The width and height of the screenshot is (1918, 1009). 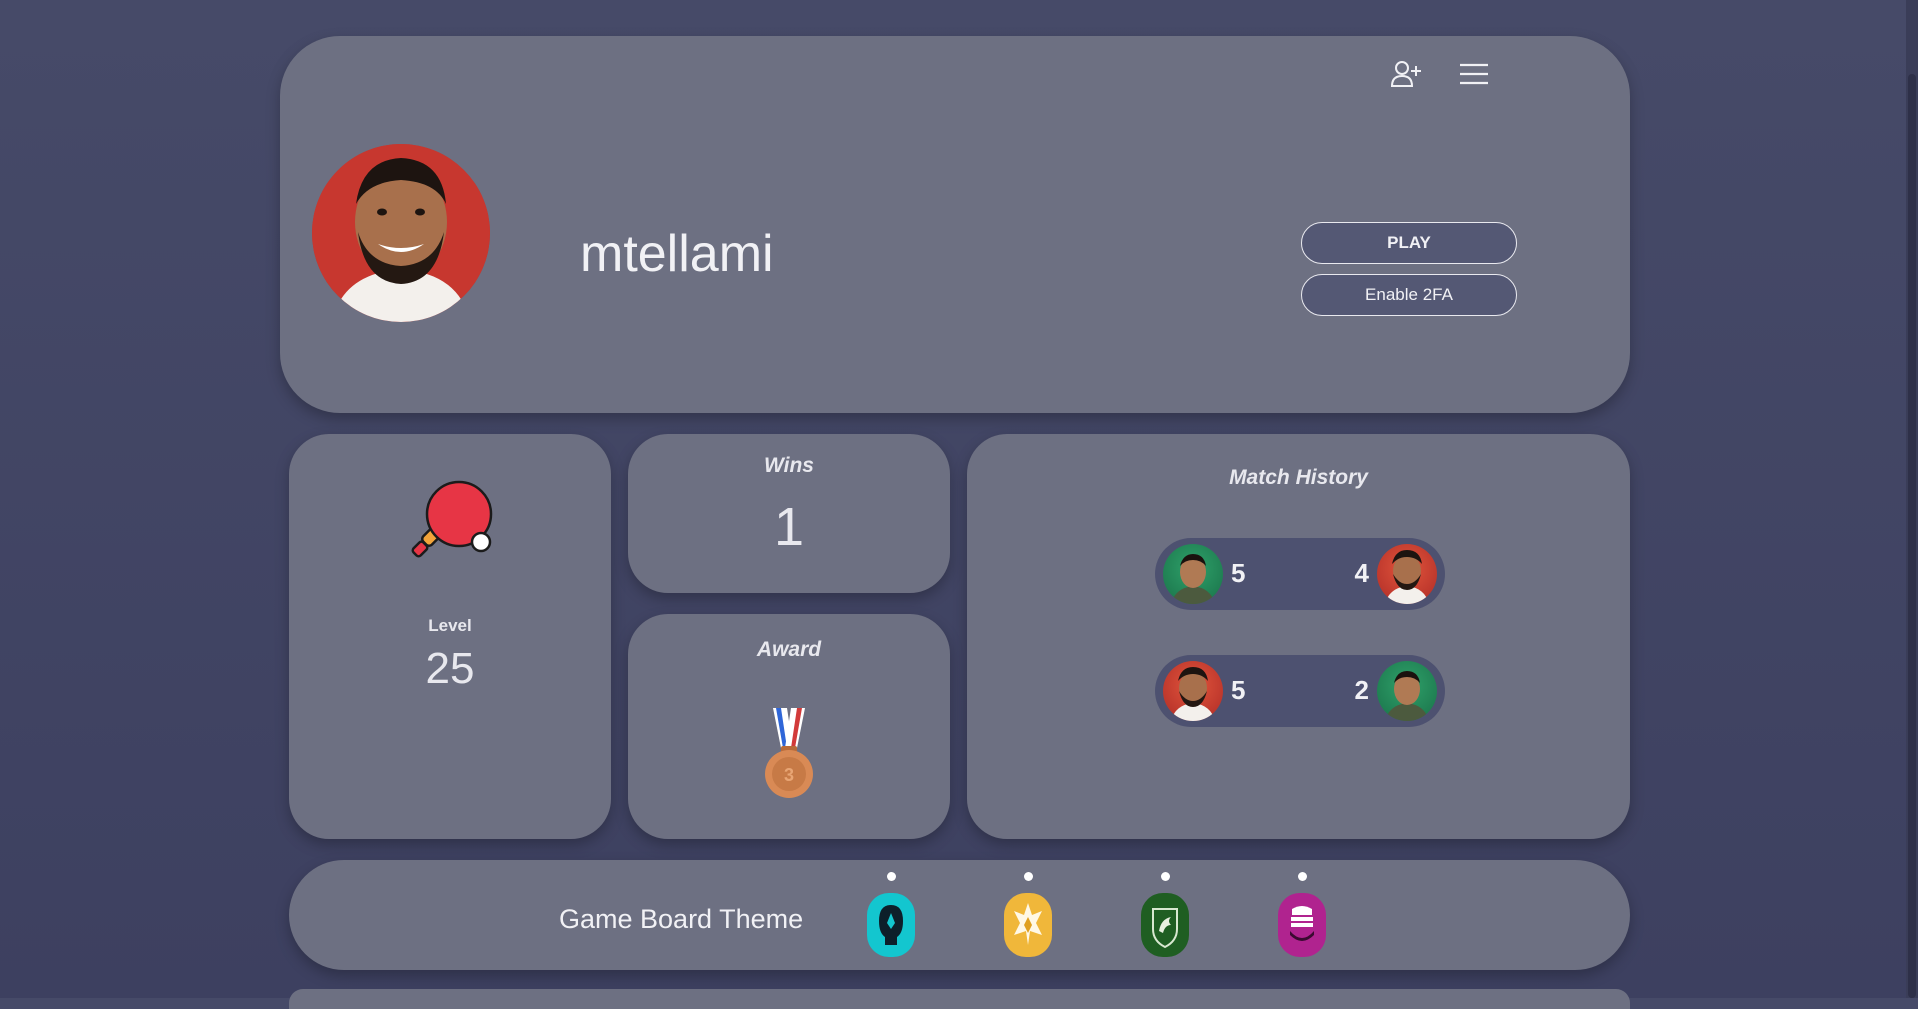 I want to click on level-card: Level 25, so click(x=450, y=636).